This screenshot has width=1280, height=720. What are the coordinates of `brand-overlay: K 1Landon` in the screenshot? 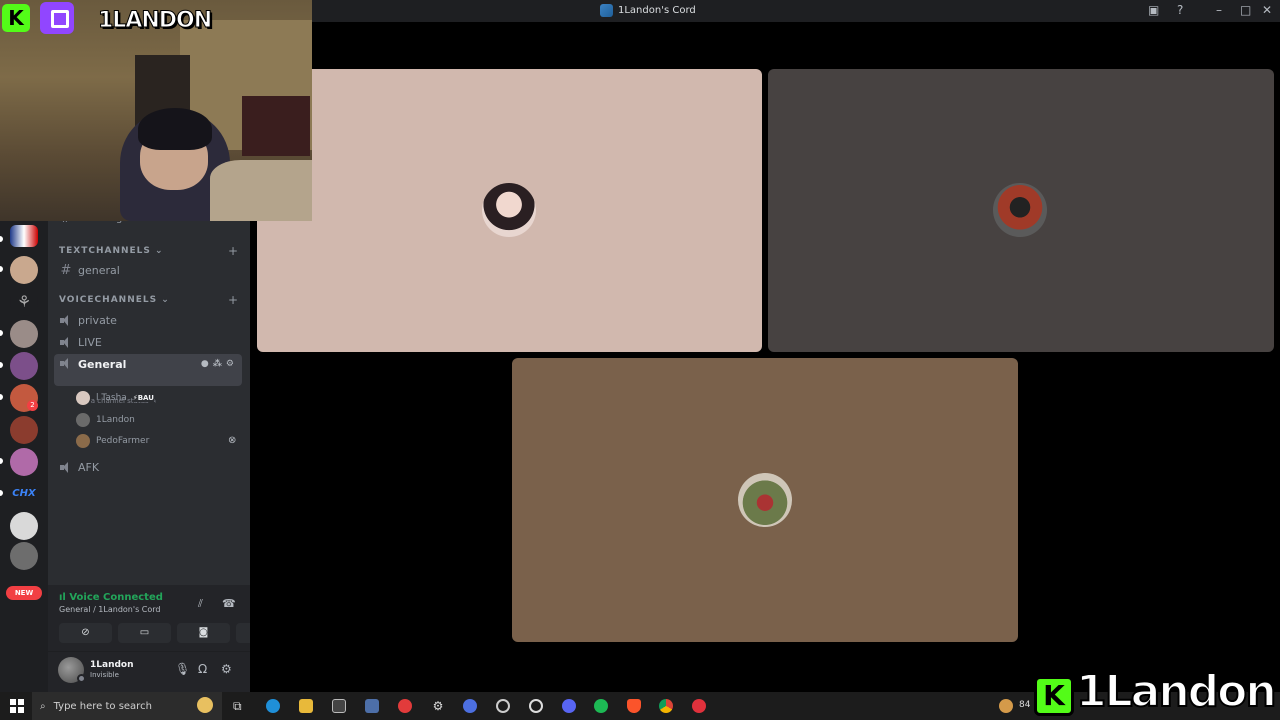 It's located at (1155, 691).